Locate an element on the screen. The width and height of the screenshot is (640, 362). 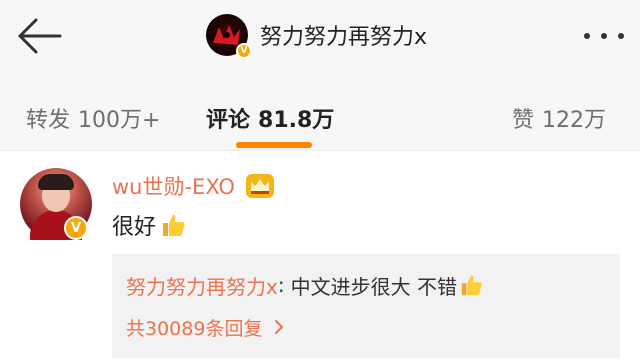
commenter-username: wu世勋-EXO is located at coordinates (173, 186).